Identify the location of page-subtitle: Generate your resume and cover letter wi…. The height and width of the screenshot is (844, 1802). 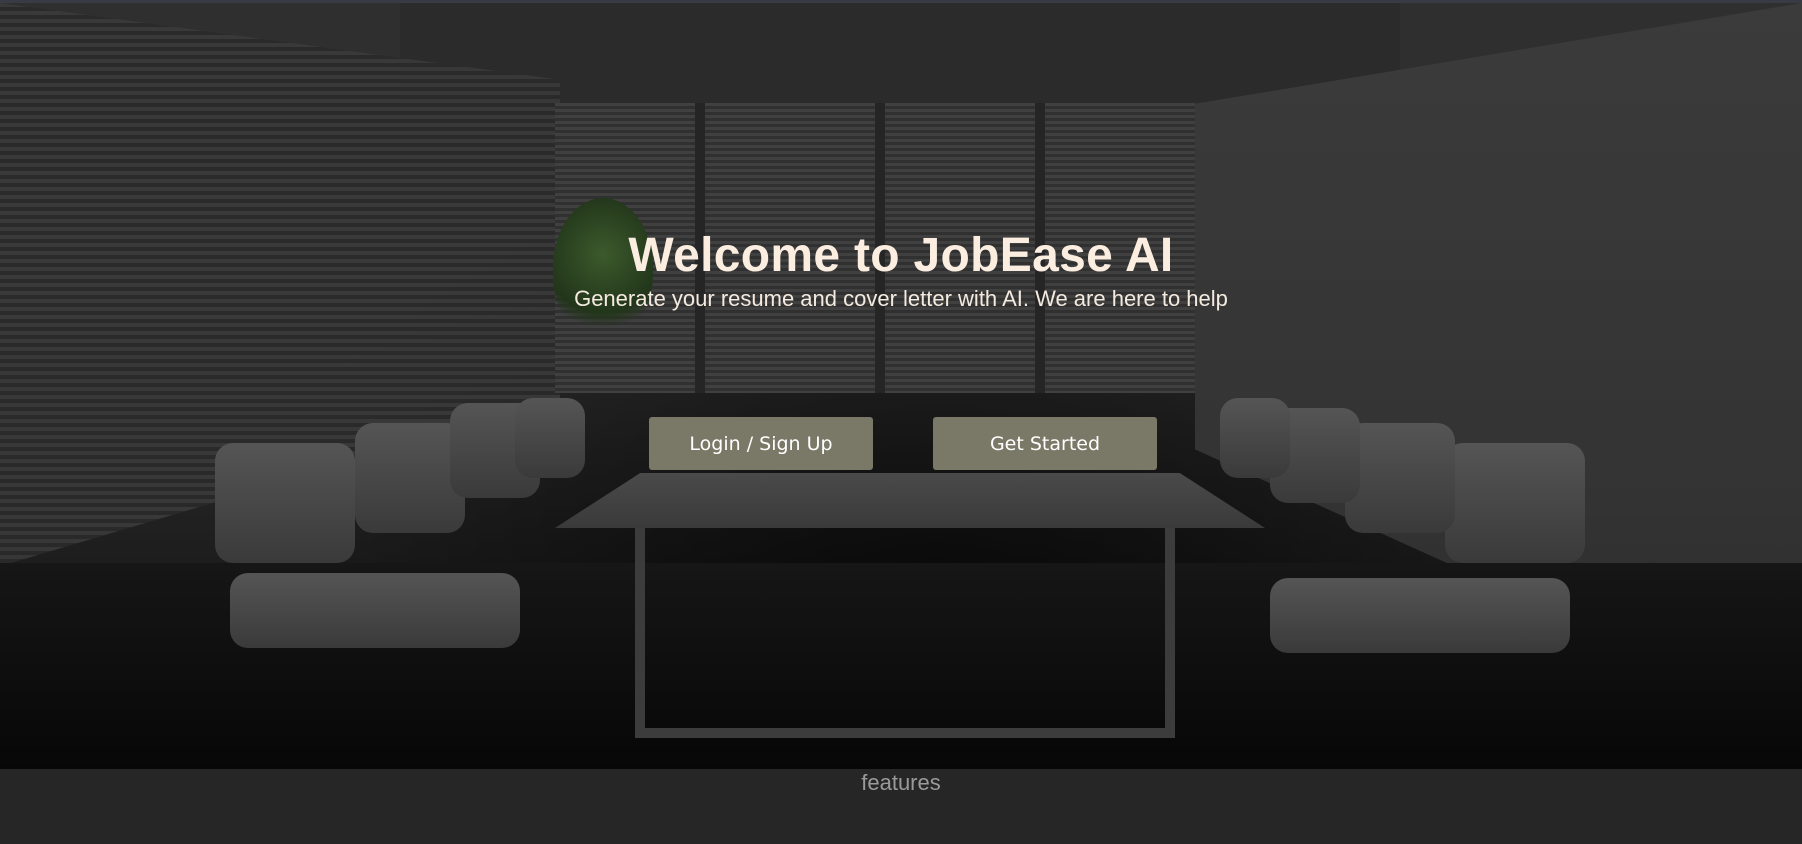
(901, 298).